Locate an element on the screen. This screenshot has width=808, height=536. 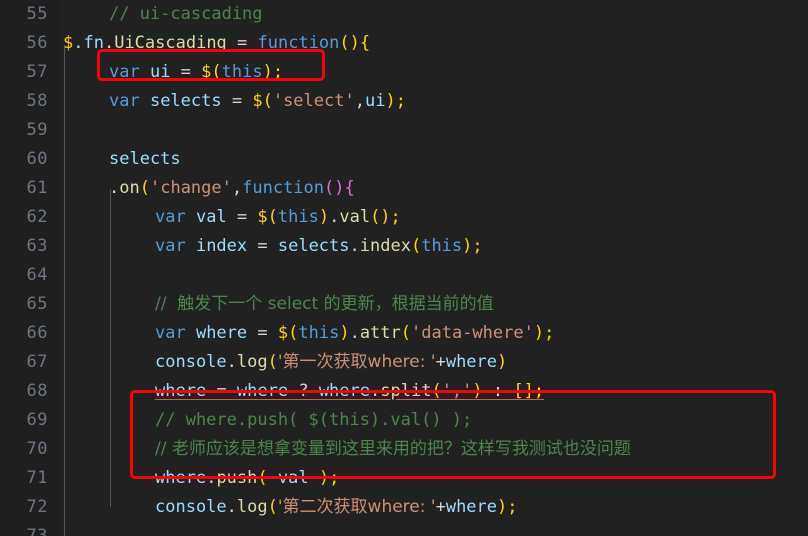
token: .UiCascading is located at coordinates (165, 43).